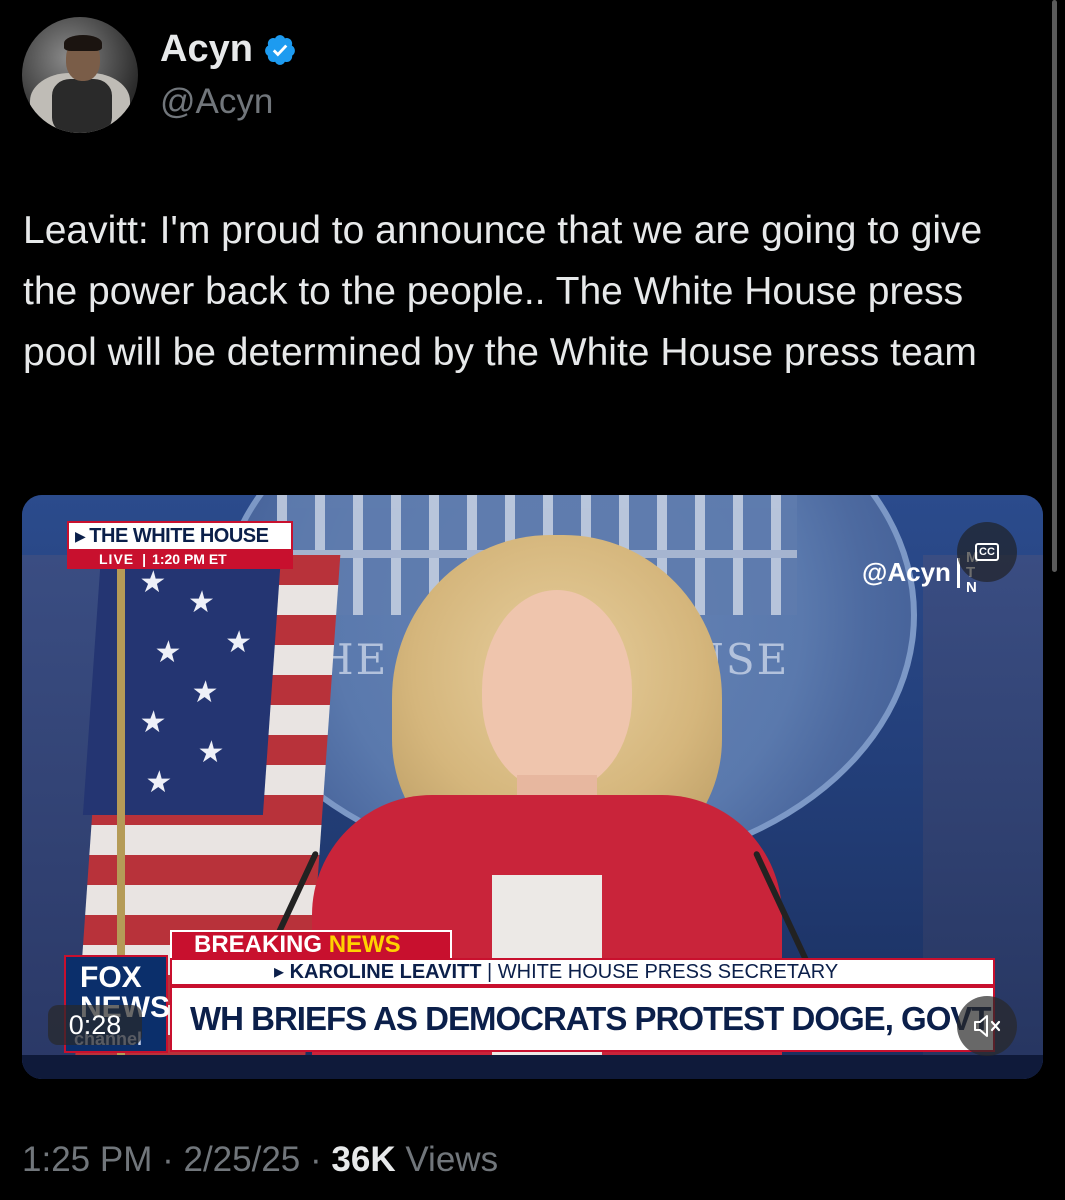  What do you see at coordinates (80, 75) in the screenshot?
I see `avatar` at bounding box center [80, 75].